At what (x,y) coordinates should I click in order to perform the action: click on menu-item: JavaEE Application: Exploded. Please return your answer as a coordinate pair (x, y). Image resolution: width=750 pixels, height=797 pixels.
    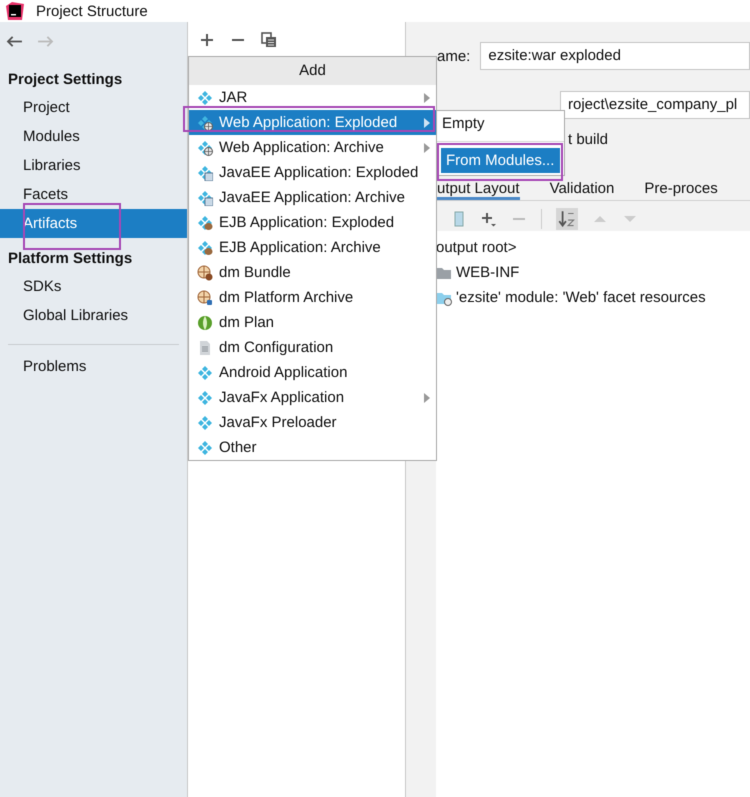
    Looking at the image, I should click on (312, 172).